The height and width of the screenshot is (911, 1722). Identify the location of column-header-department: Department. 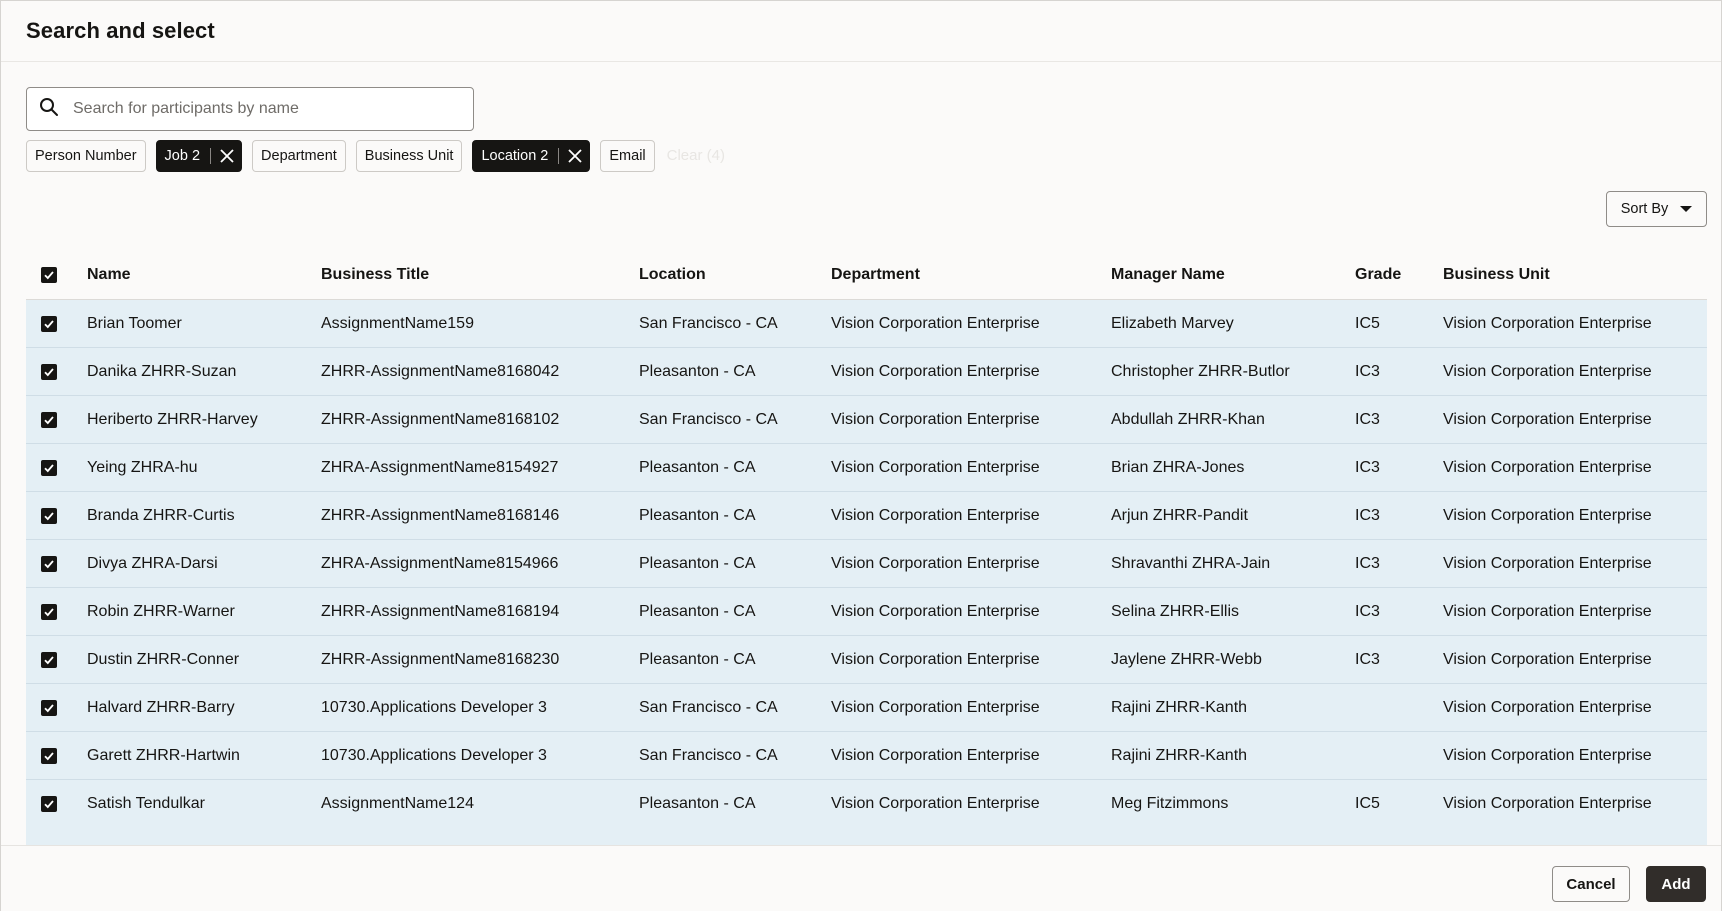
(971, 275).